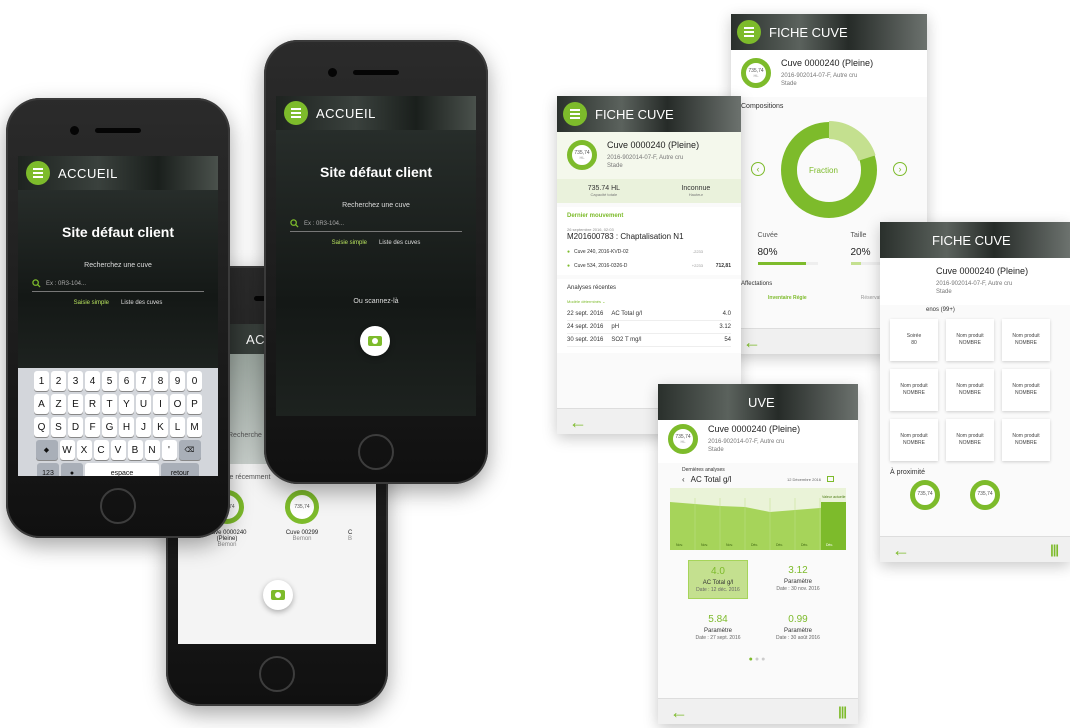  Describe the element at coordinates (245, 435) in the screenshot. I see `back-partial-search: Recherche` at that location.